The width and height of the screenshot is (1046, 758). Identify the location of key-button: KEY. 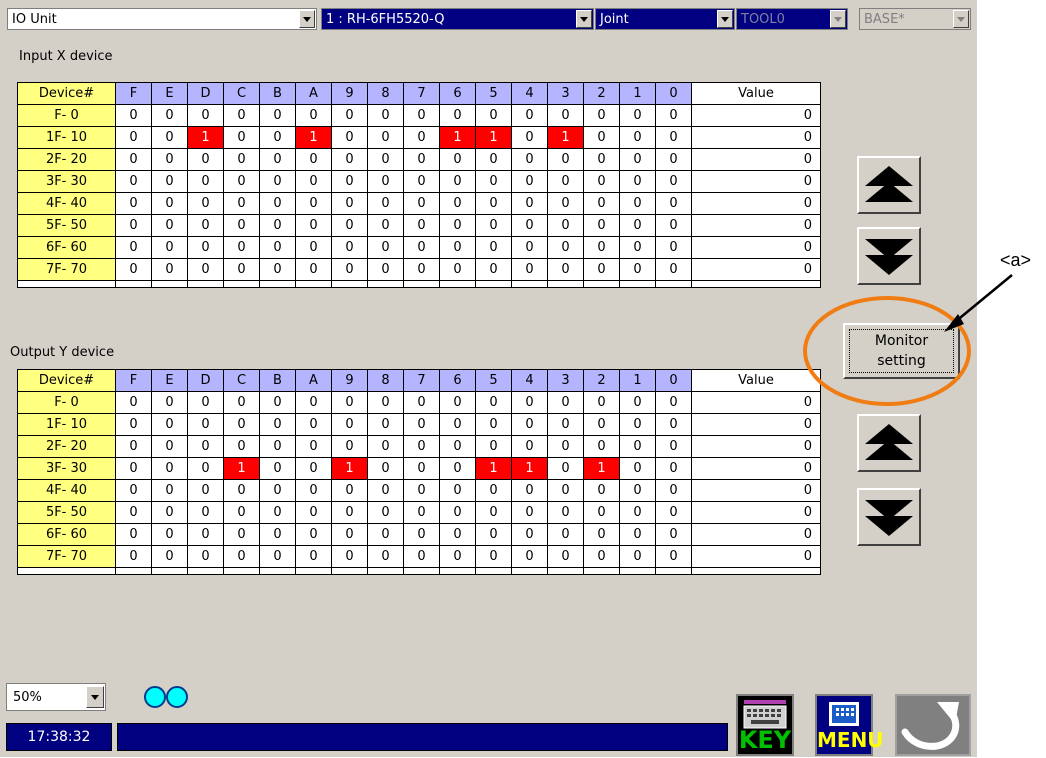
(765, 725).